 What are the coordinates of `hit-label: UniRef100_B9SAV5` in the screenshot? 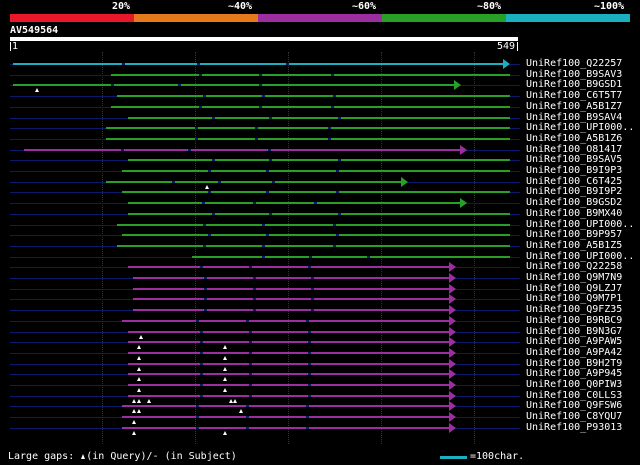 It's located at (574, 159).